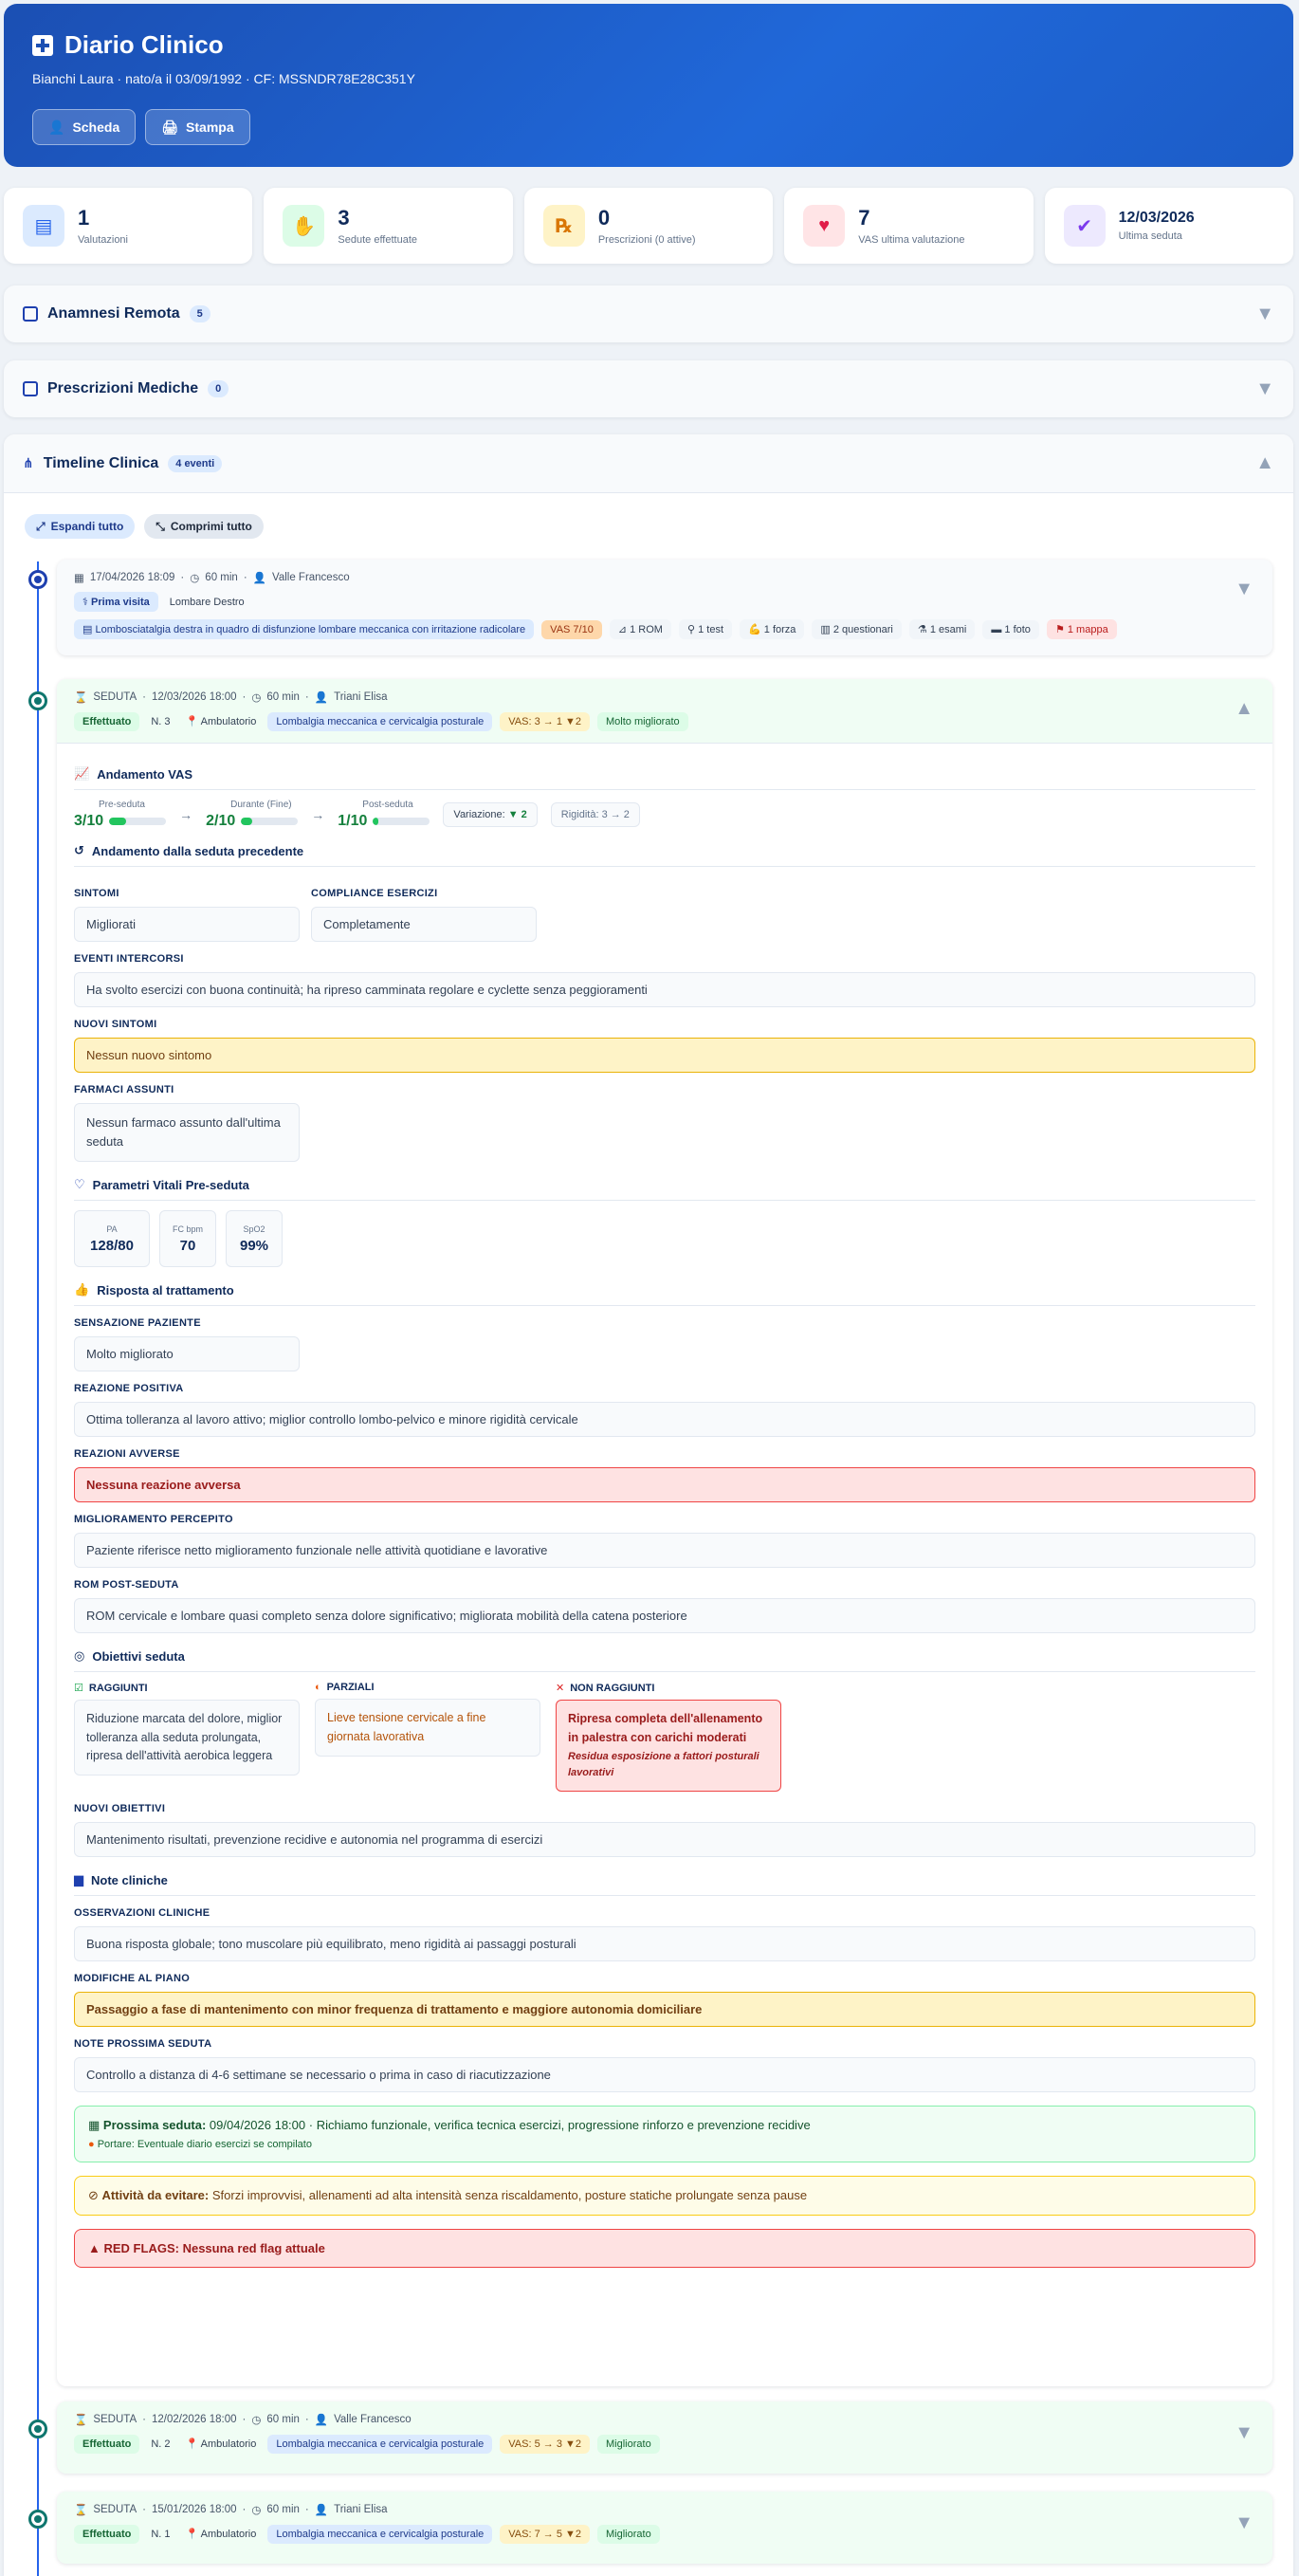 Image resolution: width=1299 pixels, height=2576 pixels. Describe the element at coordinates (545, 2534) in the screenshot. I see `vas-badge: VAS: 7 → 5 ▼2` at that location.